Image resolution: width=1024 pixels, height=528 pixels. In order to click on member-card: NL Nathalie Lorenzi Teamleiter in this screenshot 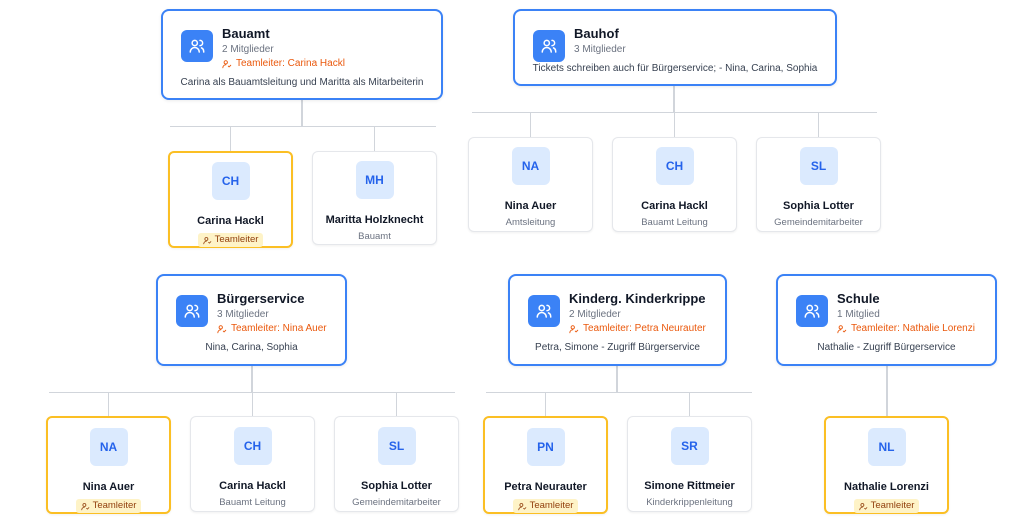, I will do `click(886, 465)`.